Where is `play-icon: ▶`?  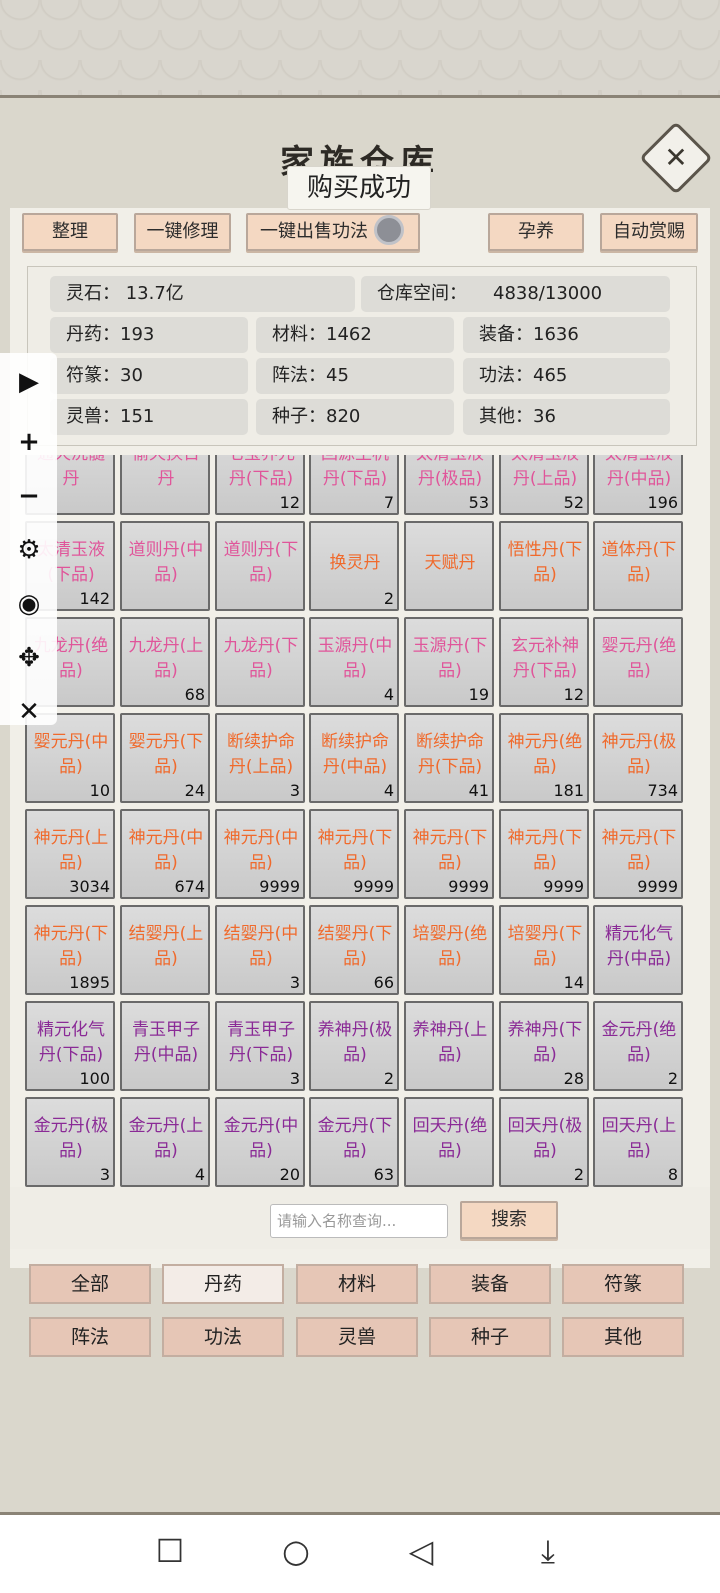 play-icon: ▶ is located at coordinates (29, 382).